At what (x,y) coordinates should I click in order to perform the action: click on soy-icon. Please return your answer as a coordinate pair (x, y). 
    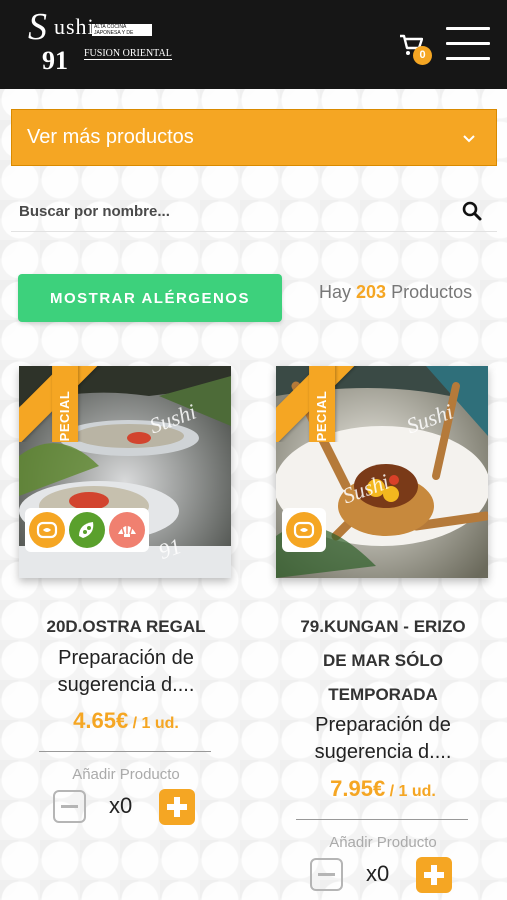
    Looking at the image, I should click on (87, 530).